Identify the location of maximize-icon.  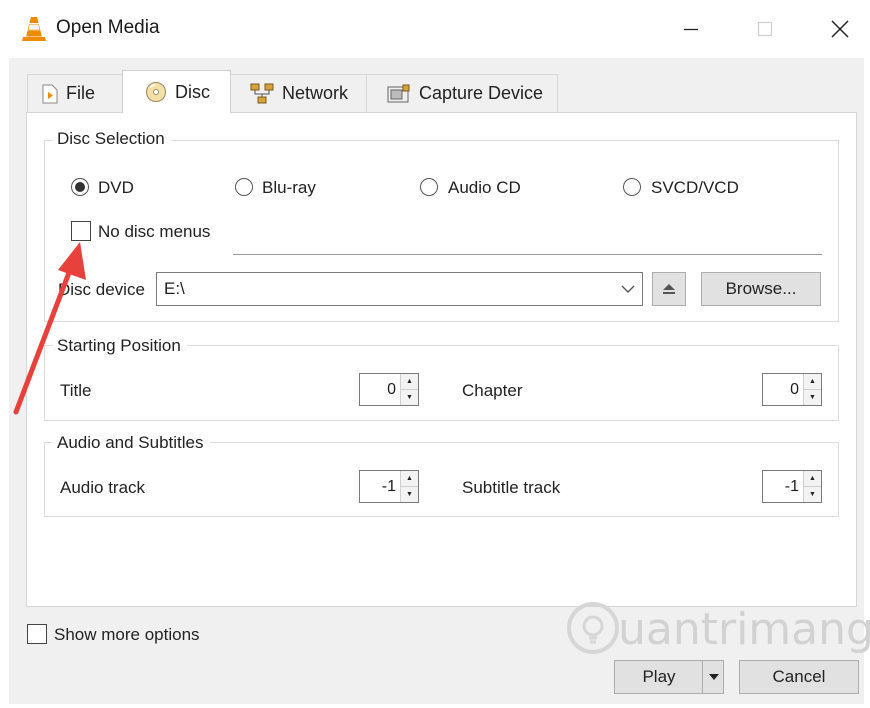
(765, 29).